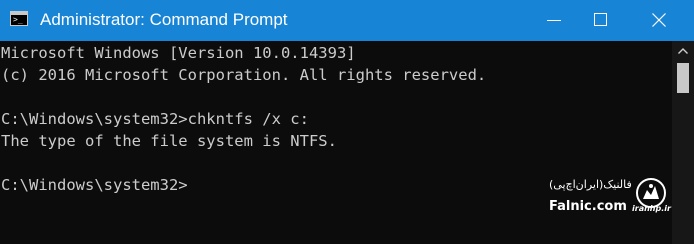 The height and width of the screenshot is (244, 694). I want to click on console-line: C:\Windows\system32>chkntfs /x c:, so click(155, 119).